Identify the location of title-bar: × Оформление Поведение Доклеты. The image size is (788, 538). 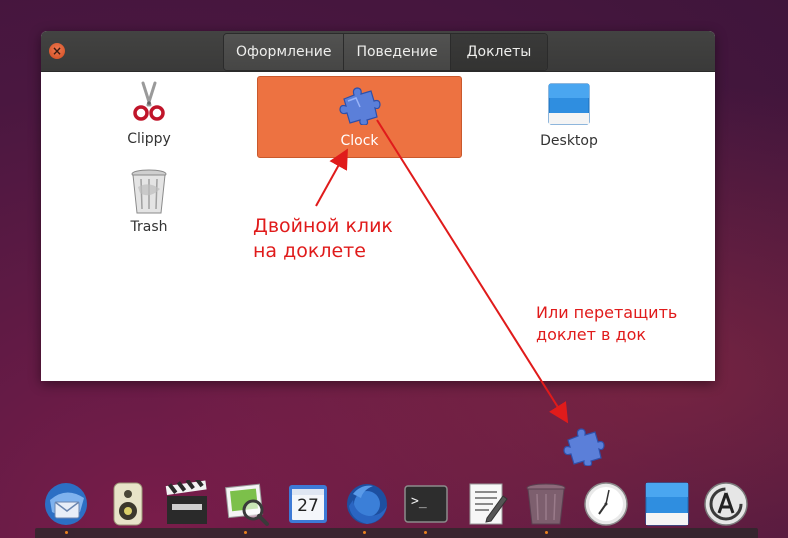
(378, 51).